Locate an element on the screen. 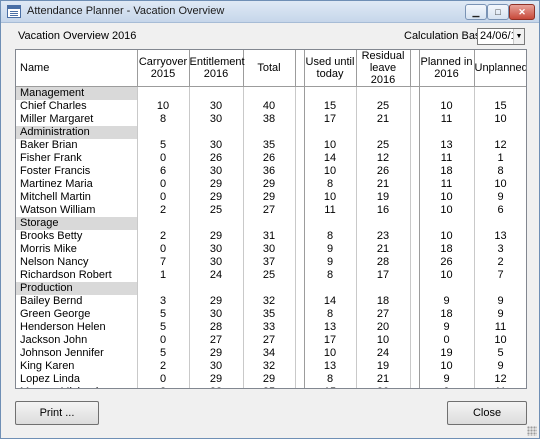 The height and width of the screenshot is (439, 540). column-header-unplanned: Unplanned is located at coordinates (500, 68).